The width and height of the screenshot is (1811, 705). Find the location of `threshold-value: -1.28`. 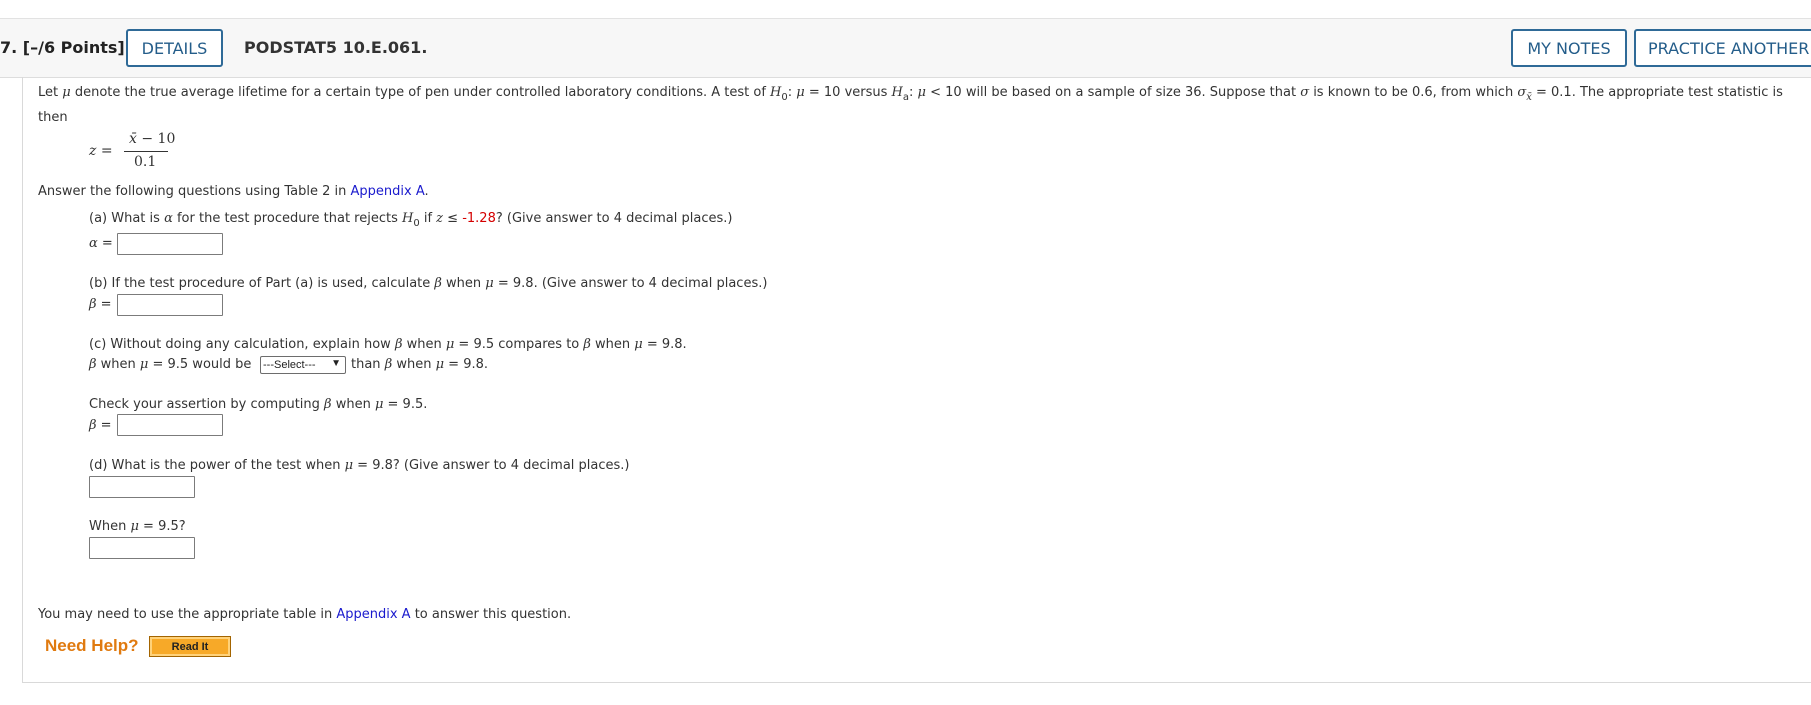

threshold-value: -1.28 is located at coordinates (479, 218).